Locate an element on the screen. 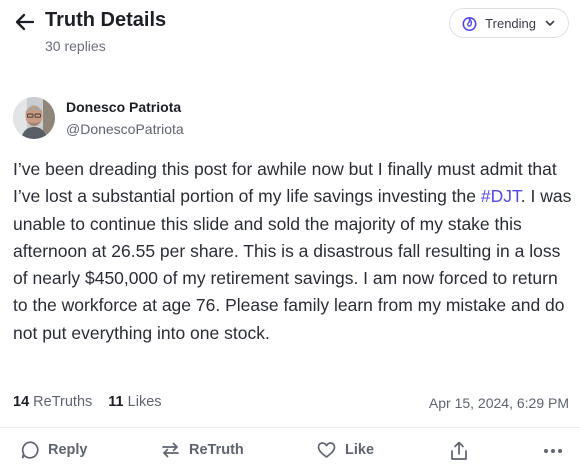 Image resolution: width=580 pixels, height=476 pixels. share-icon is located at coordinates (459, 451).